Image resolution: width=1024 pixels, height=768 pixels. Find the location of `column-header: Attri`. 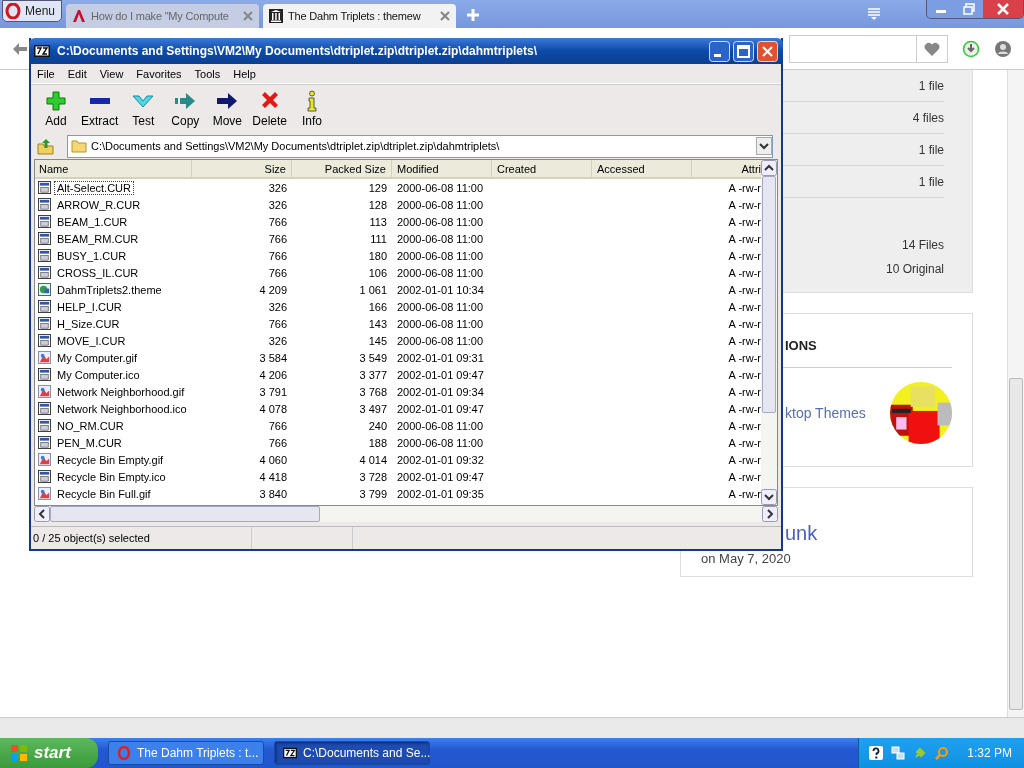

column-header: Attri is located at coordinates (726, 168).